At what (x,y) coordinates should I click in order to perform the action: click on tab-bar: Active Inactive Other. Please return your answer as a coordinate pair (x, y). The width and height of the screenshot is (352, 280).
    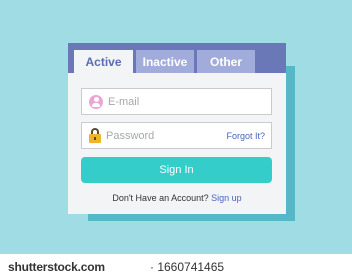
    Looking at the image, I should click on (177, 58).